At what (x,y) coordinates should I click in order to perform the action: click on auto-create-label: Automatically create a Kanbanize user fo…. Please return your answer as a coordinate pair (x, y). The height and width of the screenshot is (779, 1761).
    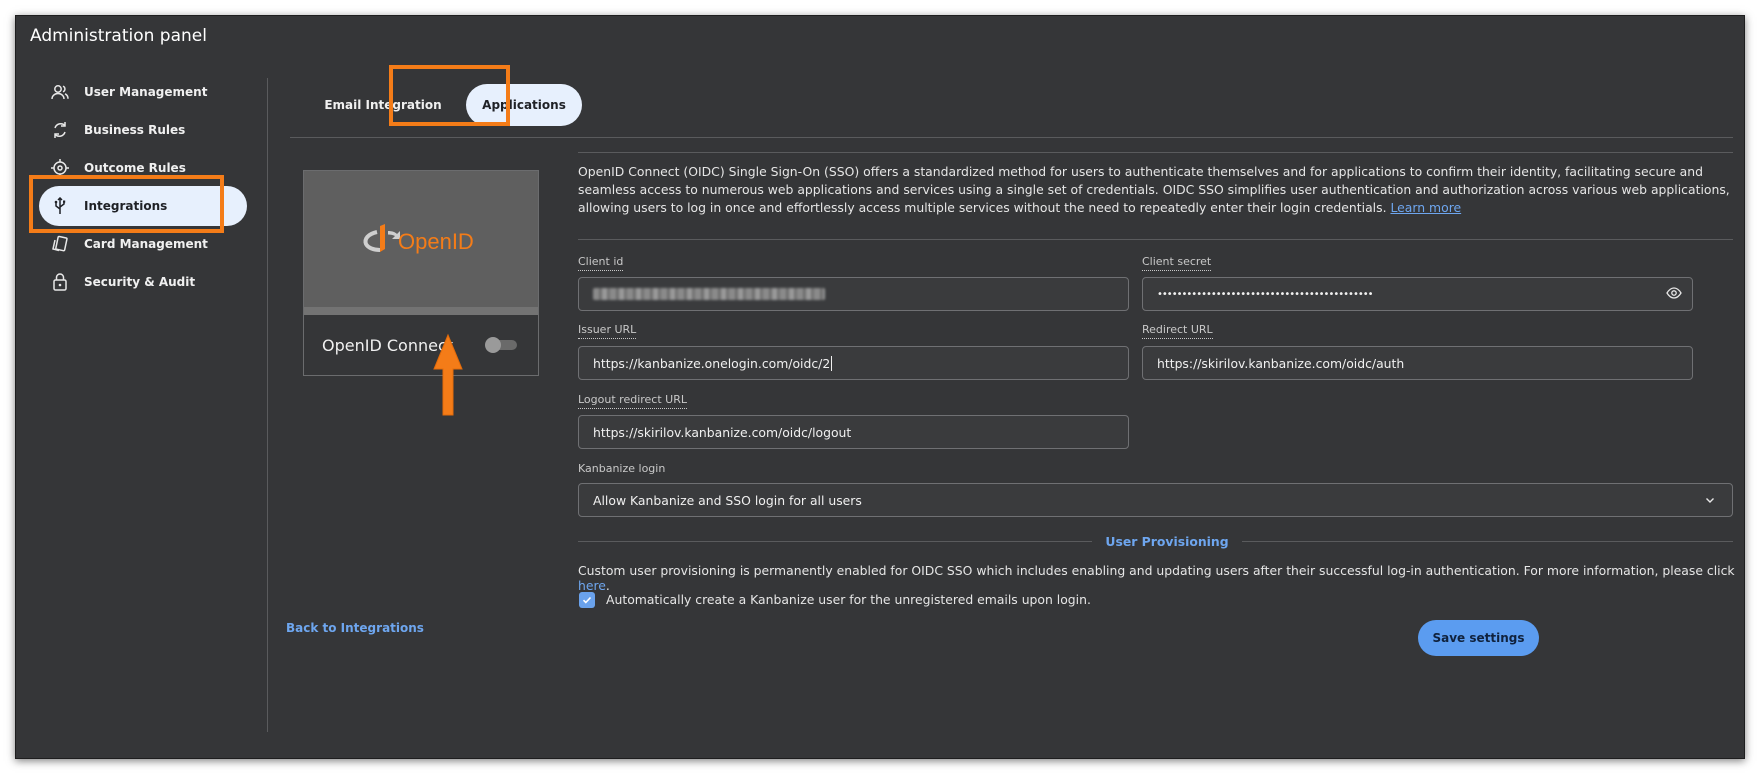
    Looking at the image, I should click on (848, 599).